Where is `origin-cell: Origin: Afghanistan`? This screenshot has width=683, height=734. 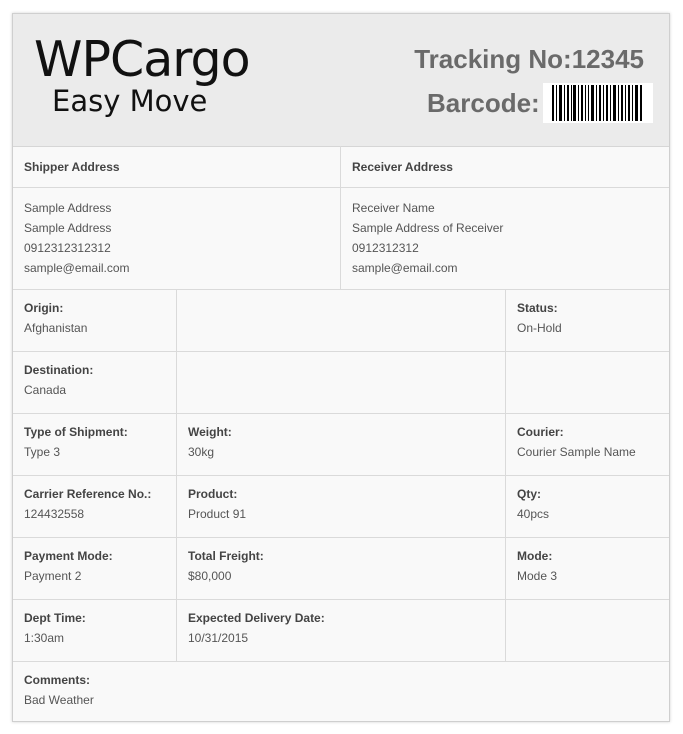 origin-cell: Origin: Afghanistan is located at coordinates (95, 320).